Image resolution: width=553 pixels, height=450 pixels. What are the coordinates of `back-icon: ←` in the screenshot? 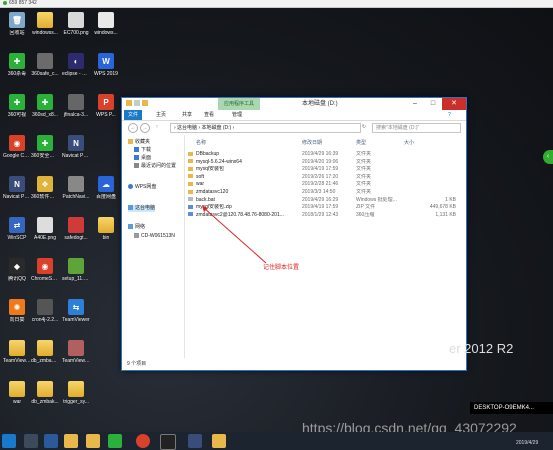 It's located at (133, 128).